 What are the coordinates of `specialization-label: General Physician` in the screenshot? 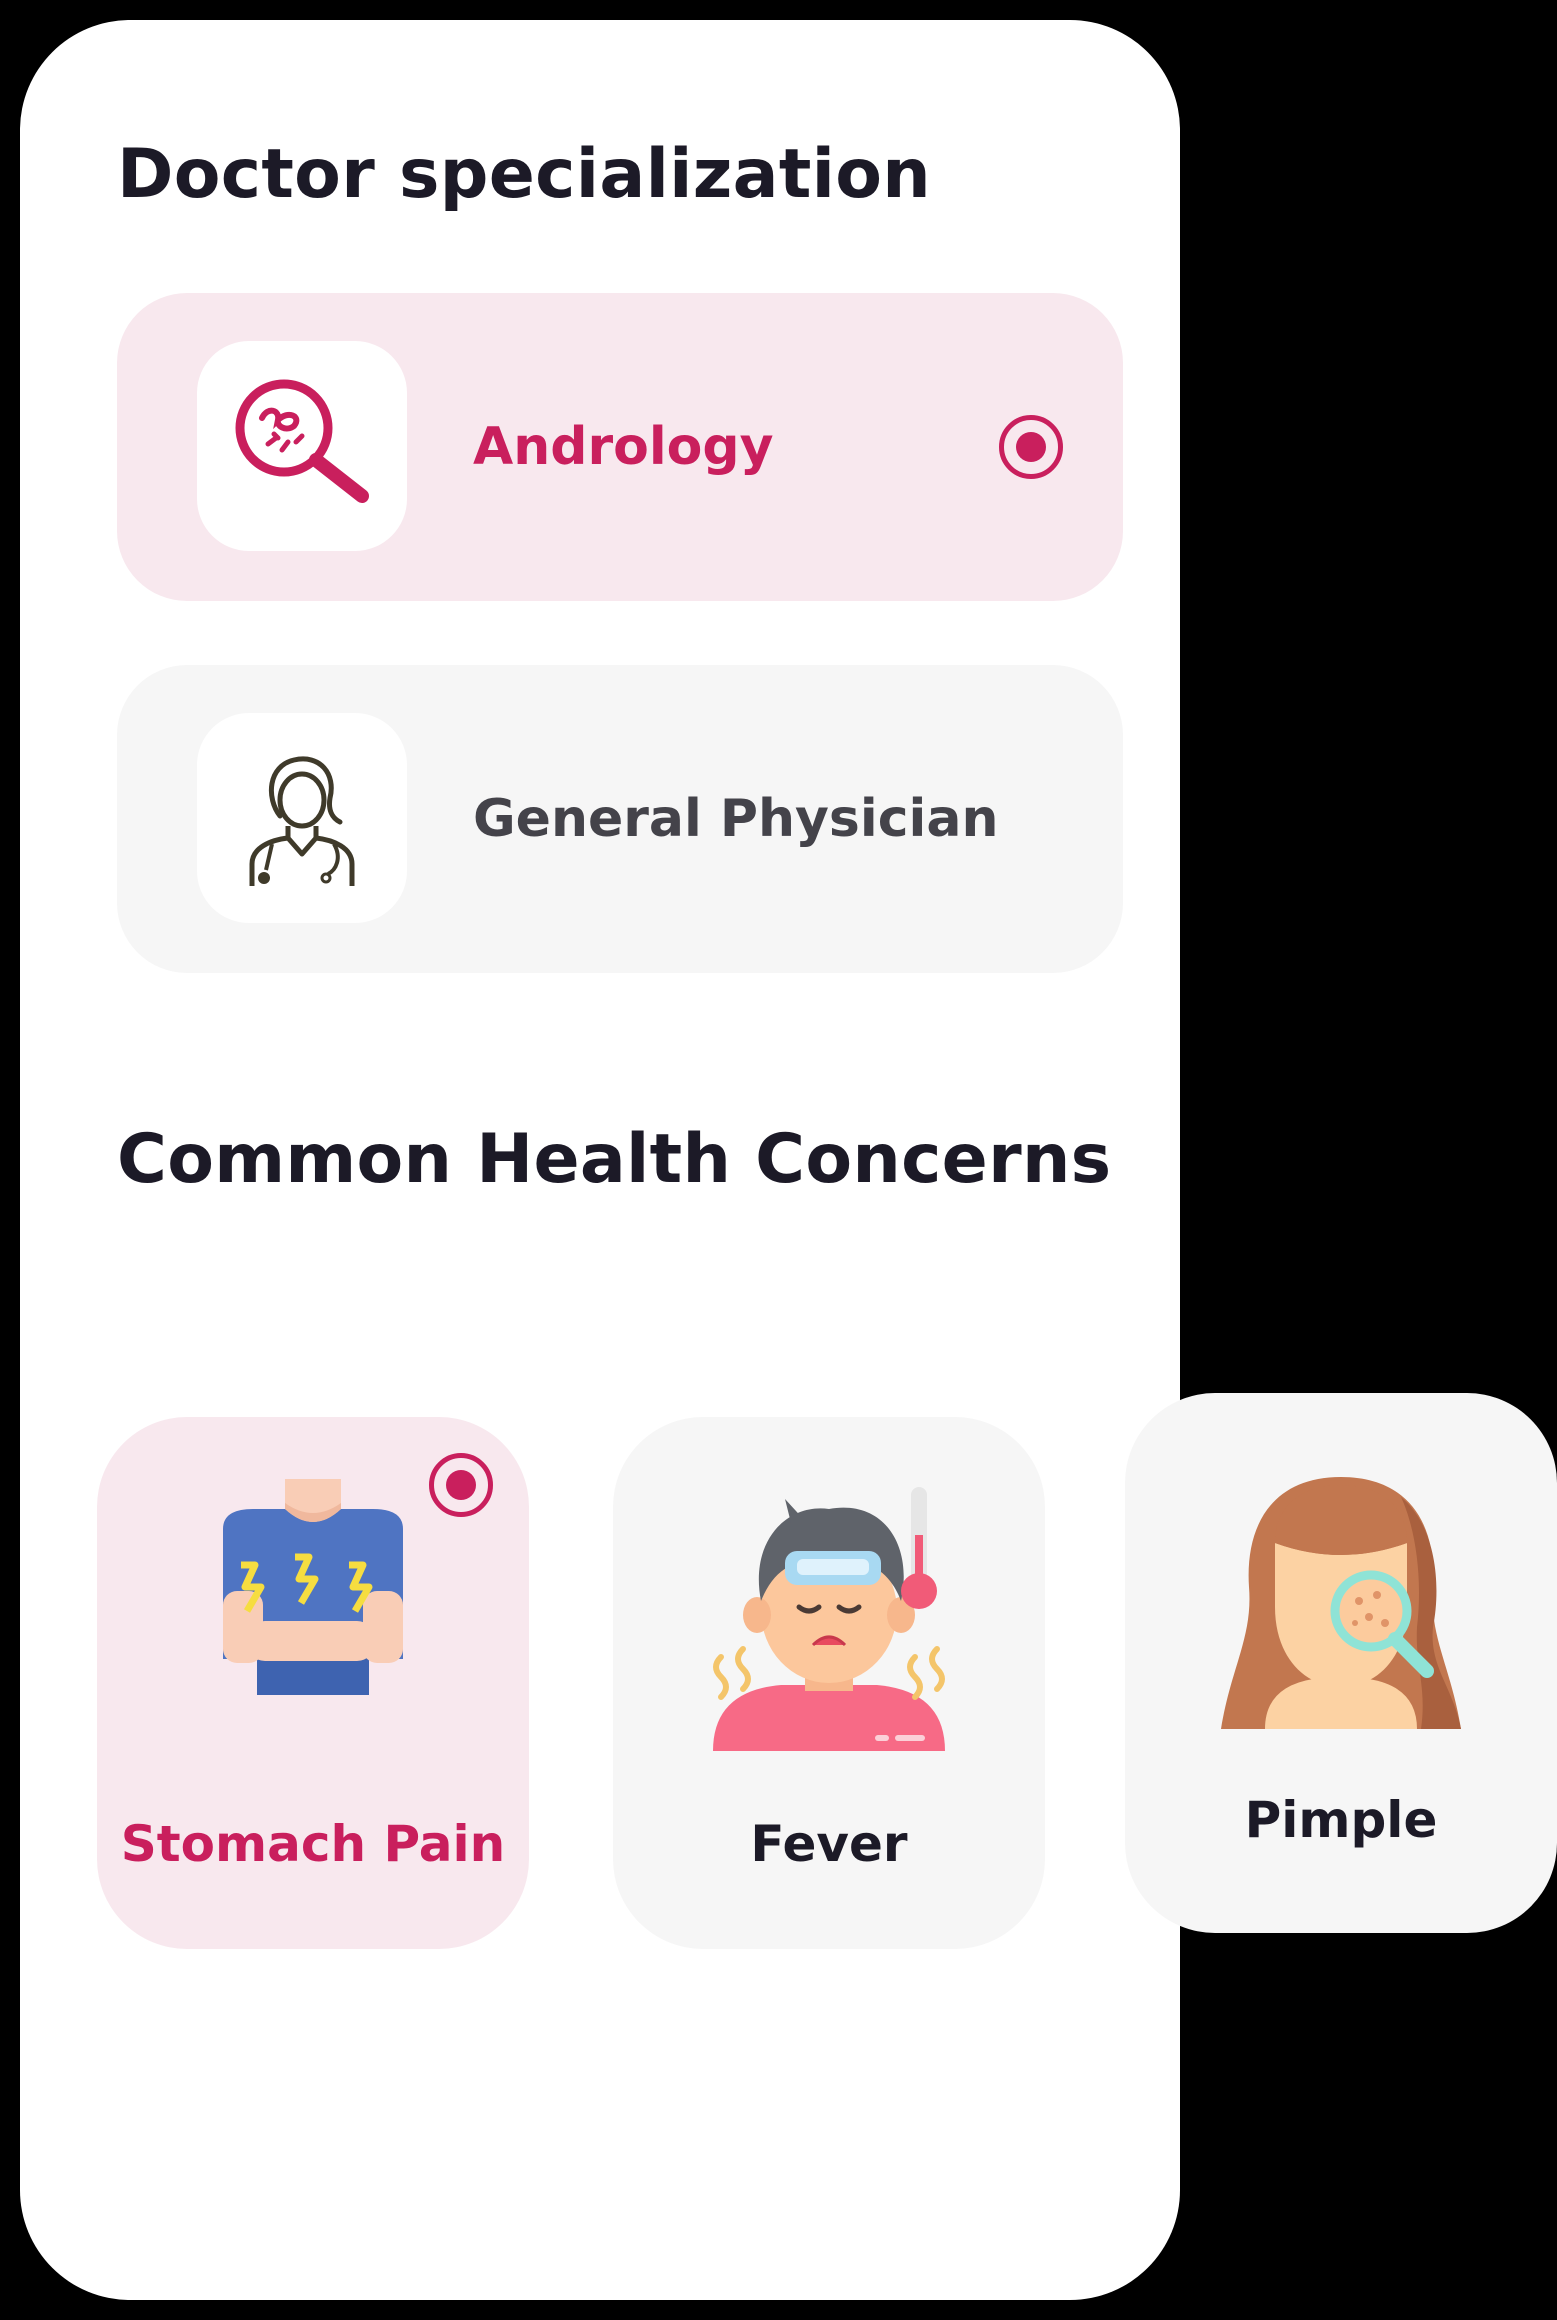 It's located at (736, 819).